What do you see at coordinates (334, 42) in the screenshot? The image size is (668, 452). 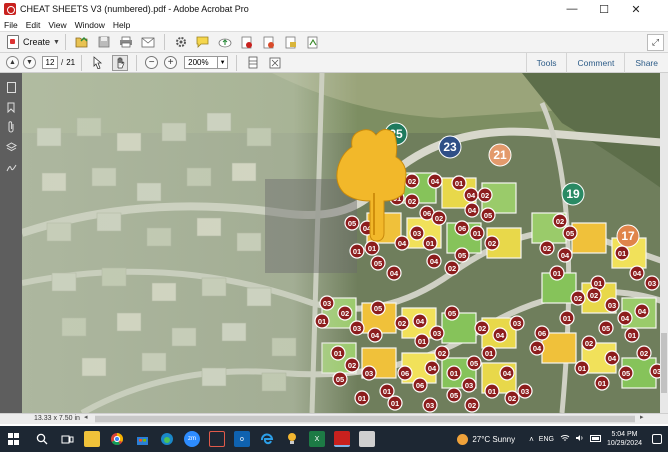 I see `main-toolbar: Create ▼ ⤢` at bounding box center [334, 42].